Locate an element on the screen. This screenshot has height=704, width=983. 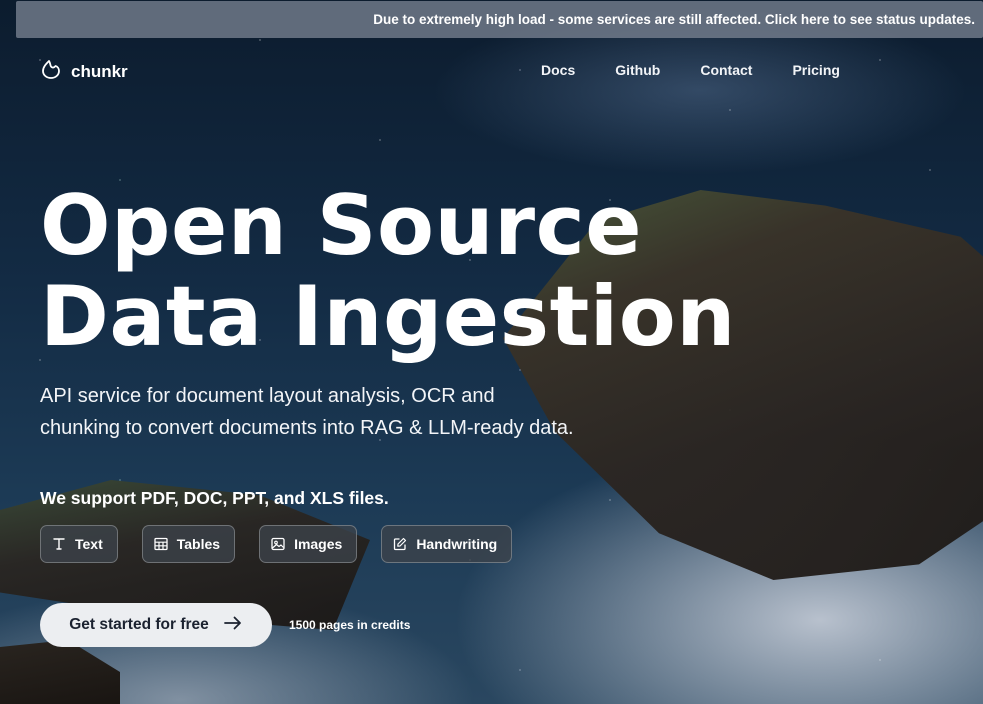
image-icon is located at coordinates (278, 544).